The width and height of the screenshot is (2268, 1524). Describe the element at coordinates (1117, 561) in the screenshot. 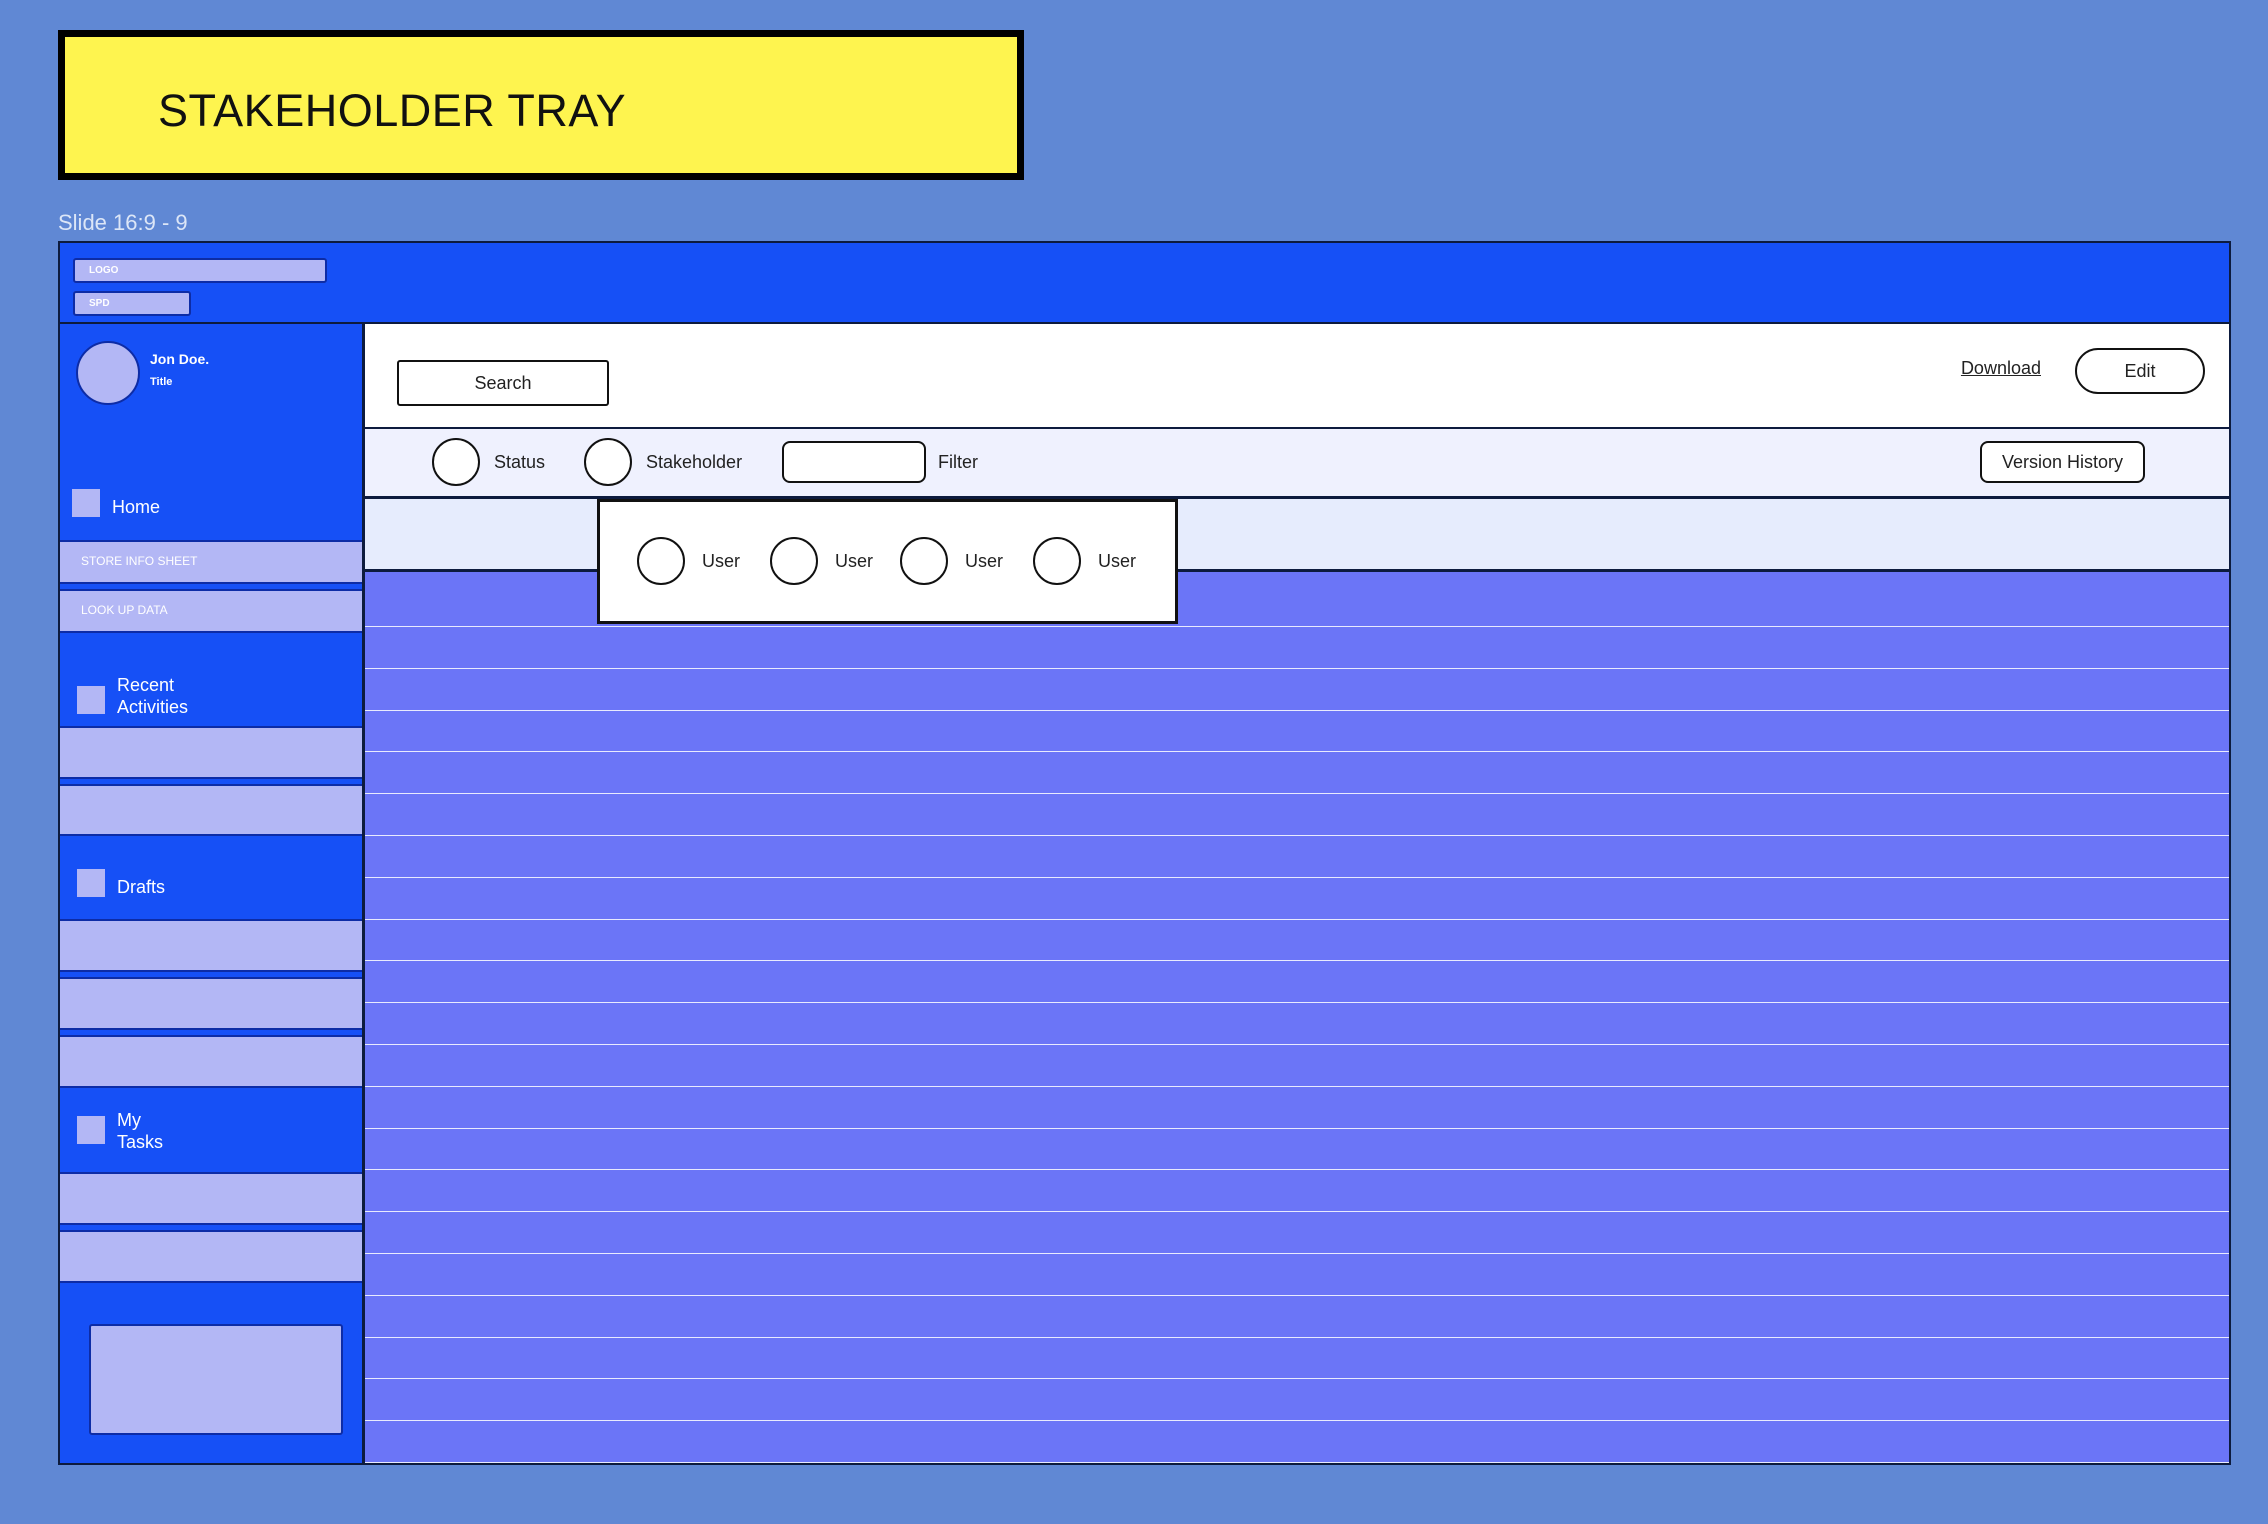

I see `user-label-4: User` at that location.